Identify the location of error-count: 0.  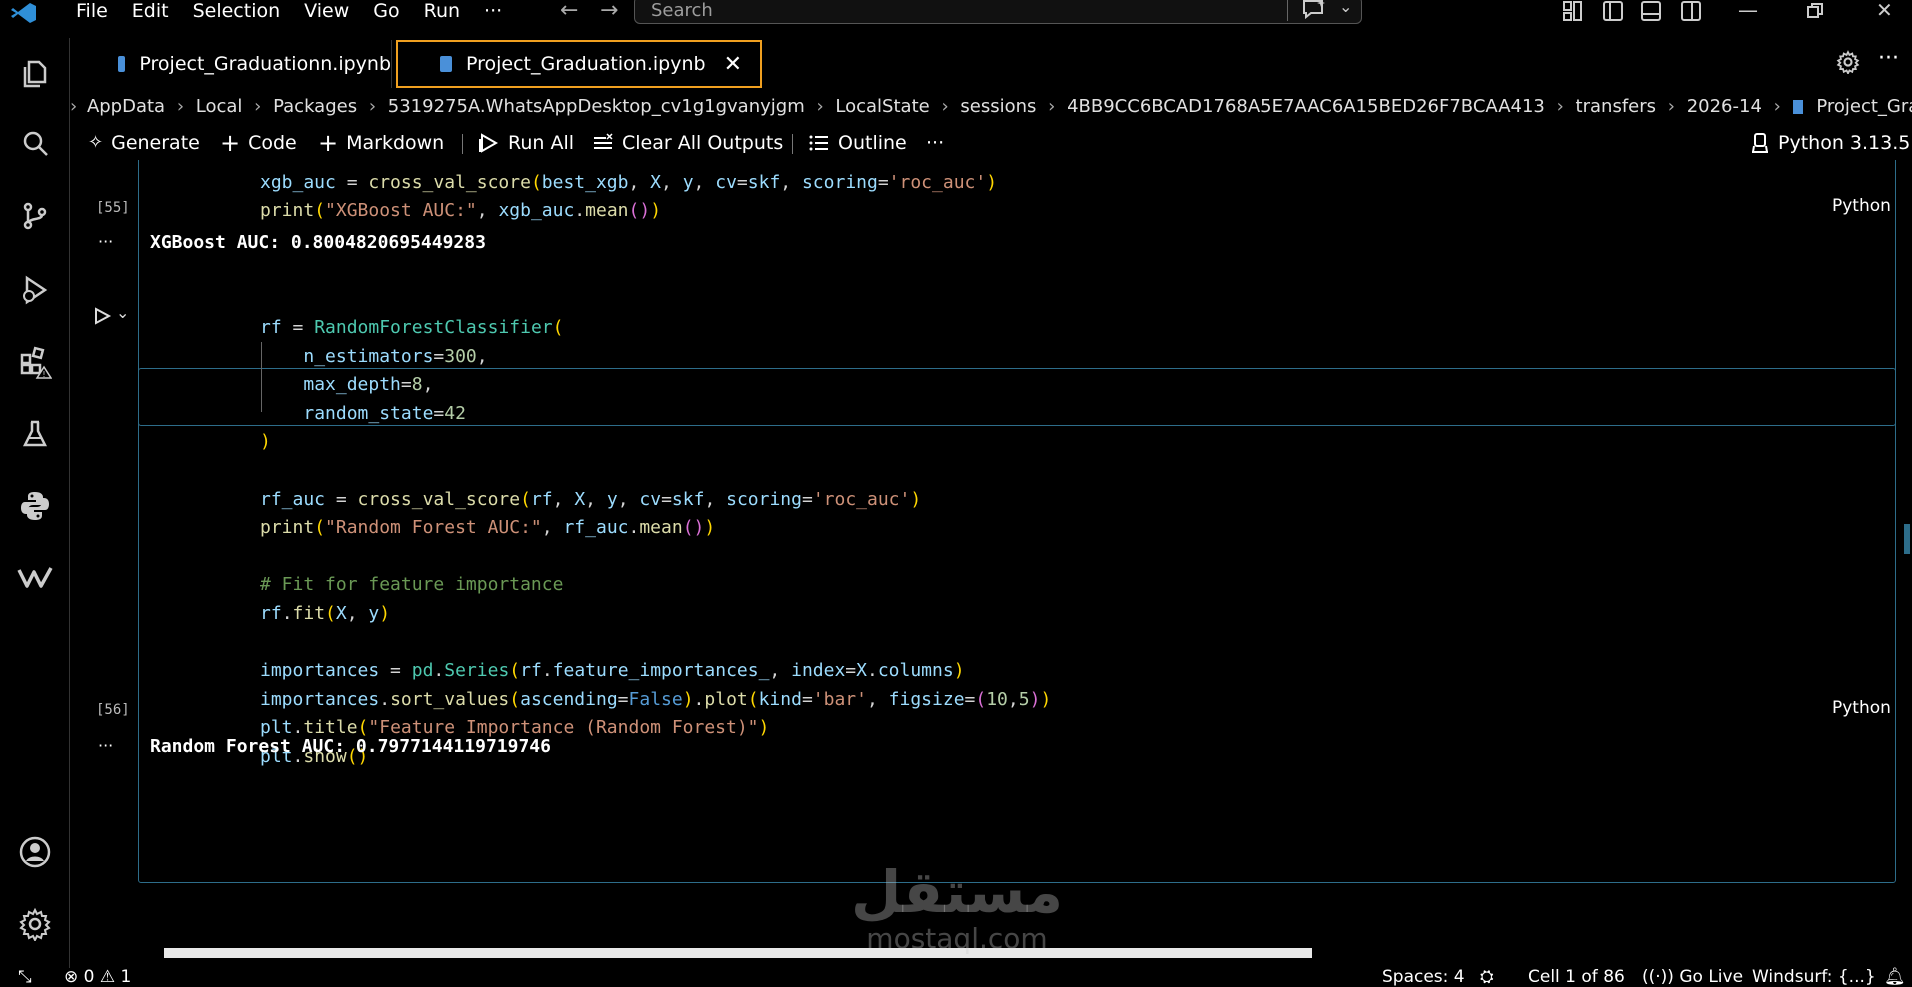
(89, 977).